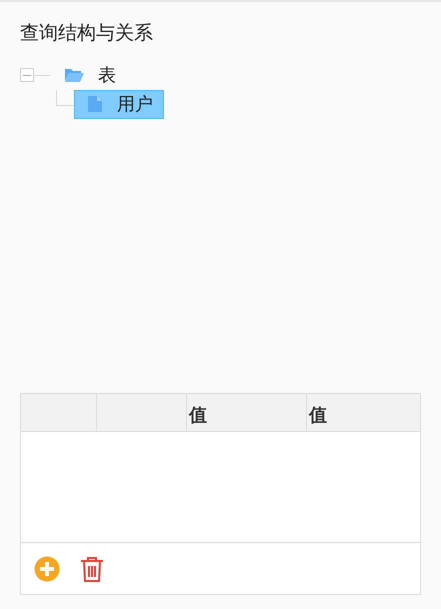 This screenshot has height=609, width=441. I want to click on add-button, so click(47, 569).